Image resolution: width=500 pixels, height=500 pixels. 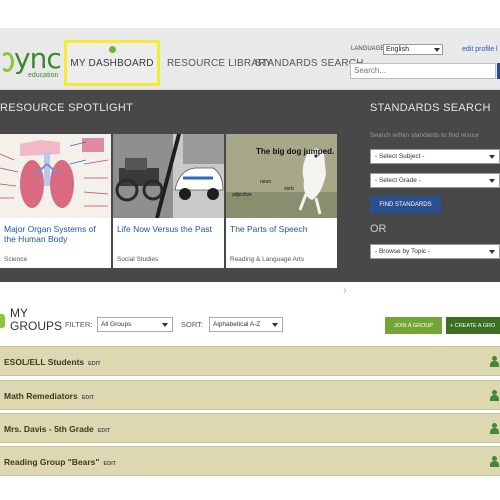 What do you see at coordinates (192, 324) in the screenshot?
I see `sort-label: SORT:` at bounding box center [192, 324].